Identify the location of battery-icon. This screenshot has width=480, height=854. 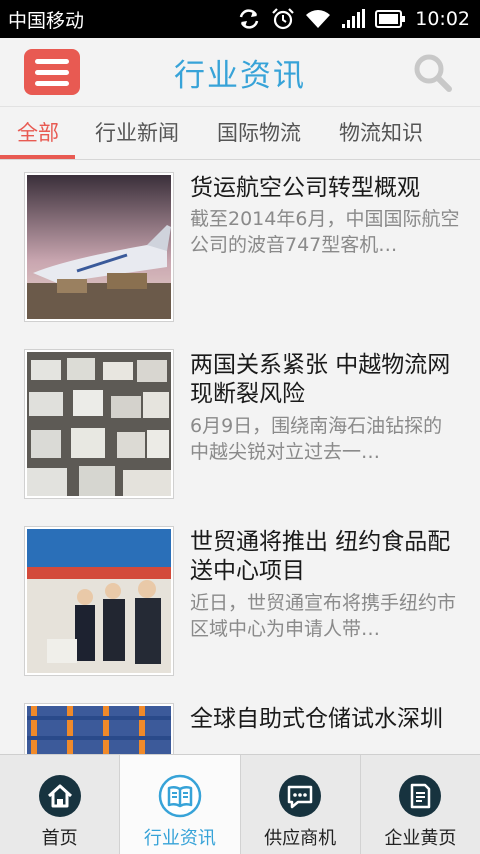
(390, 19).